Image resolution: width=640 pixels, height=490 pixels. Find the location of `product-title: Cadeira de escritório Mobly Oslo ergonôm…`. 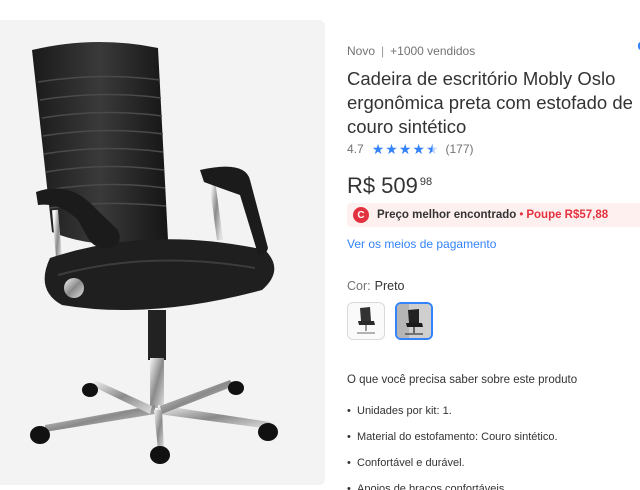

product-title: Cadeira de escritório Mobly Oslo ergonôm… is located at coordinates (490, 102).